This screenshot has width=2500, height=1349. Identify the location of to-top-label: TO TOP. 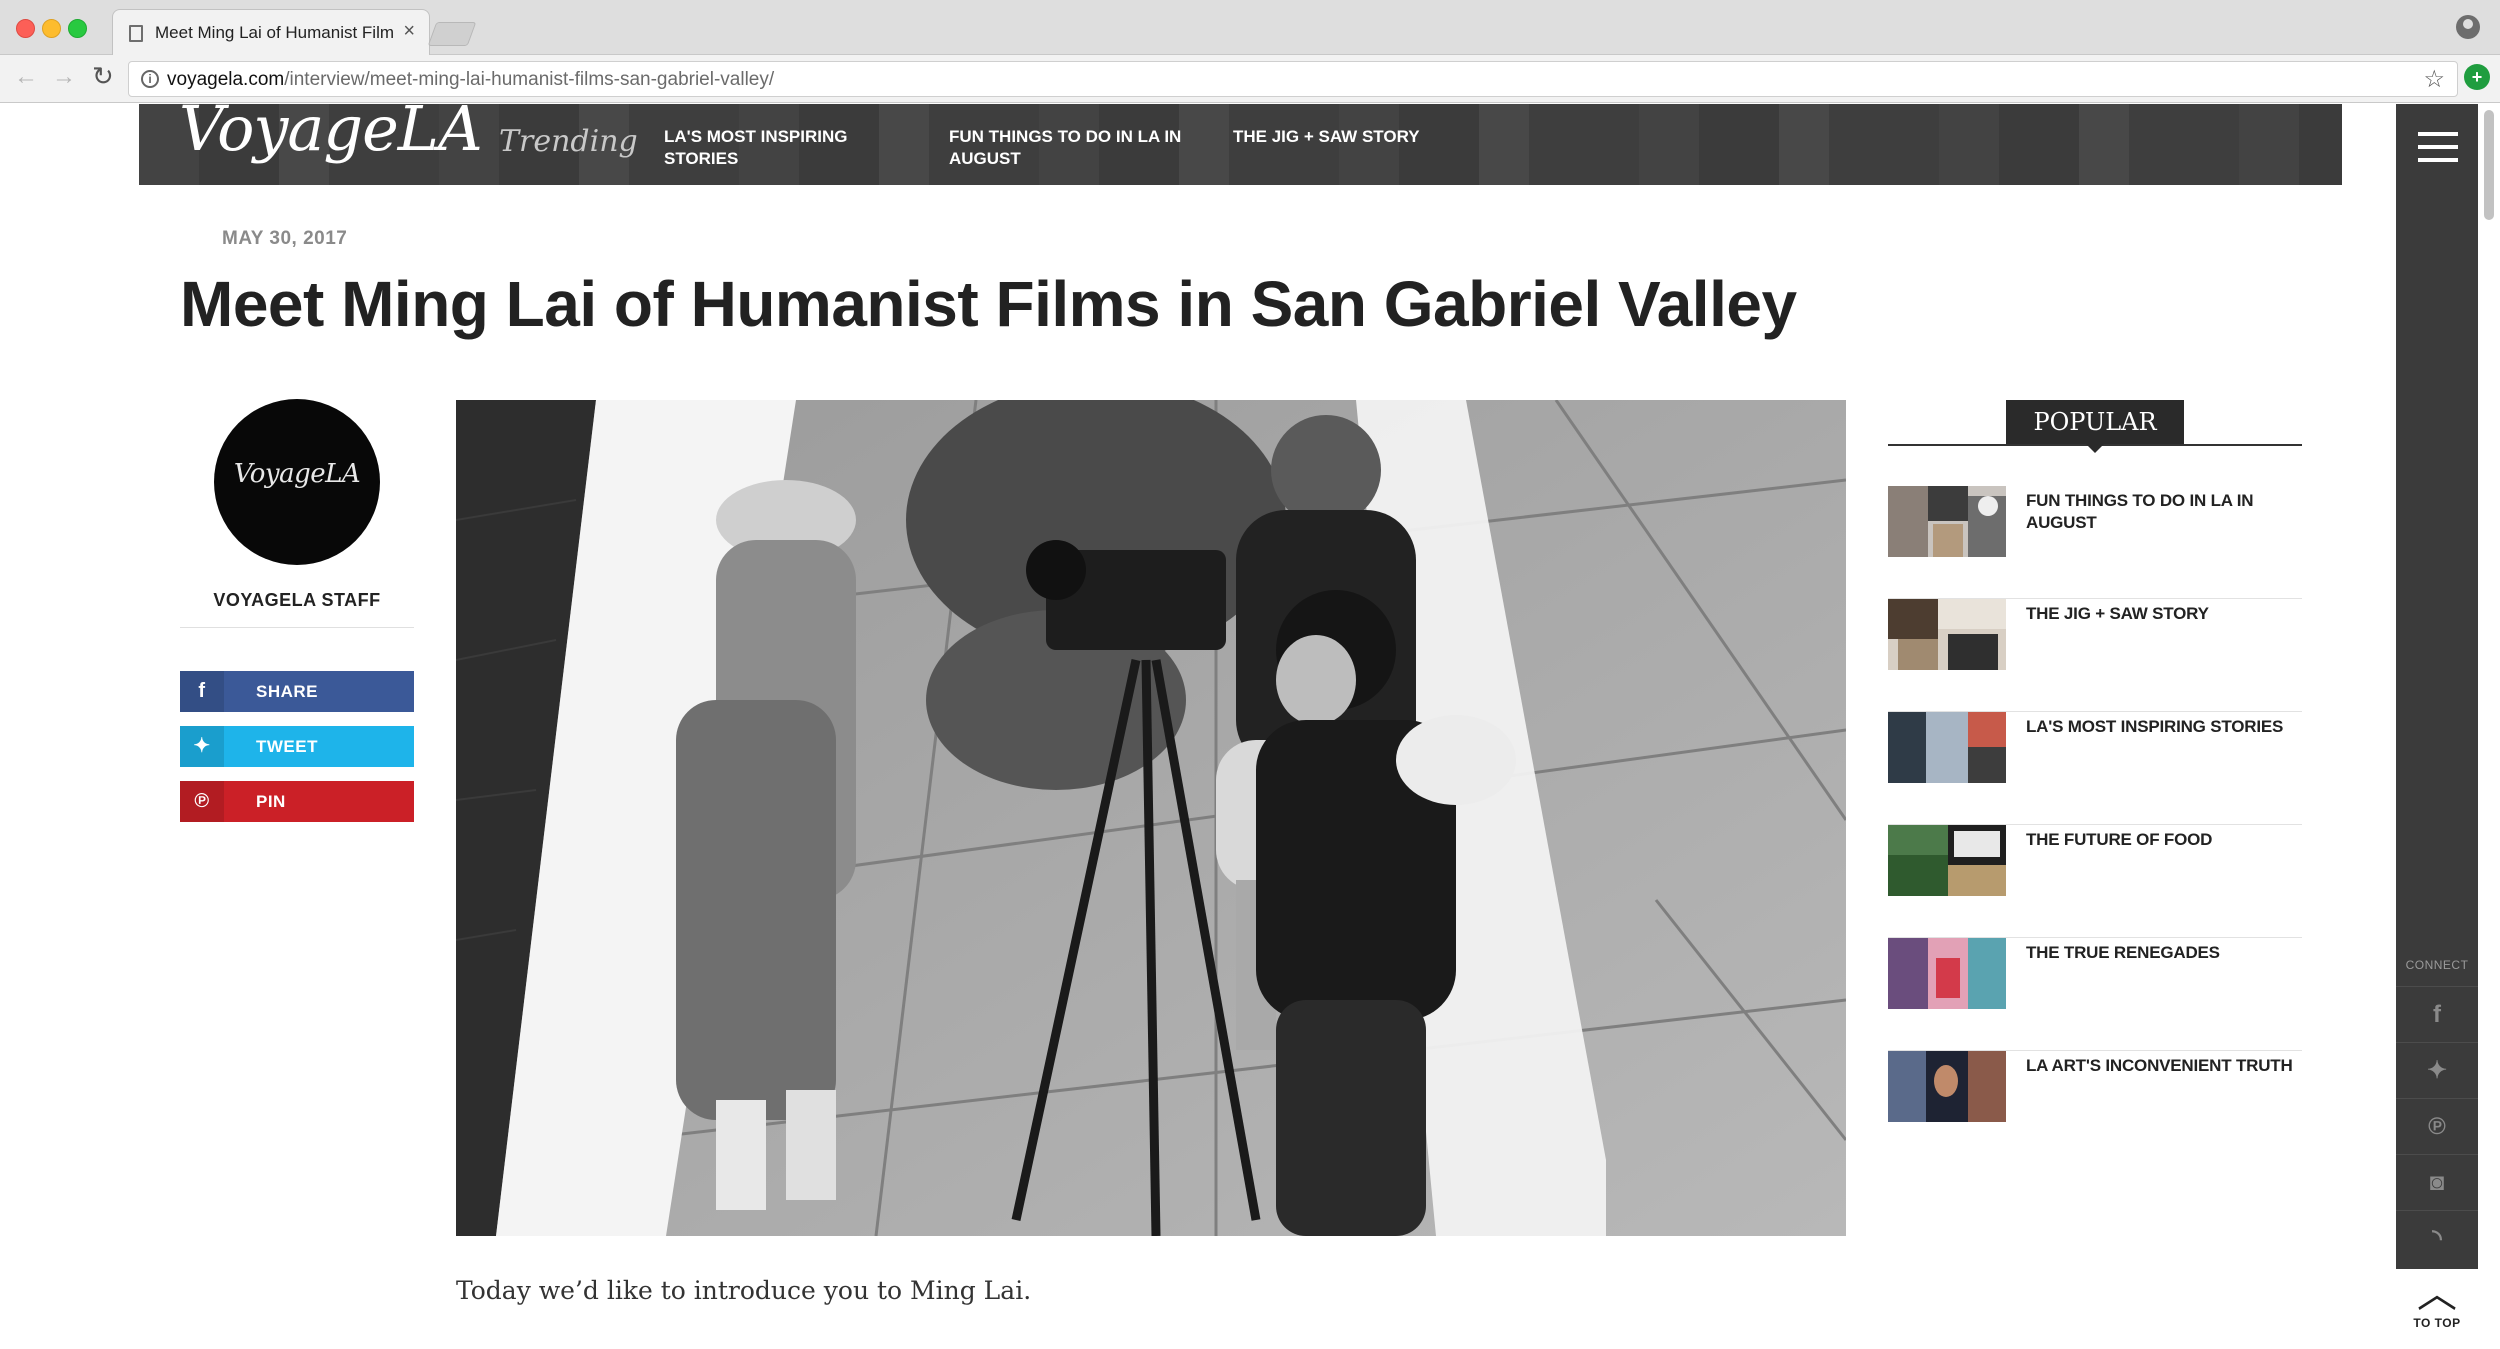
(2437, 1323).